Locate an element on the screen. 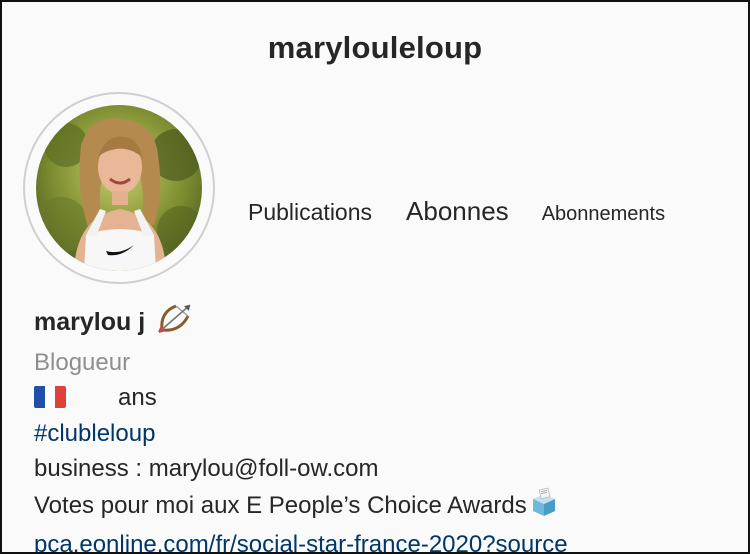  display-name-row: marylou j is located at coordinates (386, 323).